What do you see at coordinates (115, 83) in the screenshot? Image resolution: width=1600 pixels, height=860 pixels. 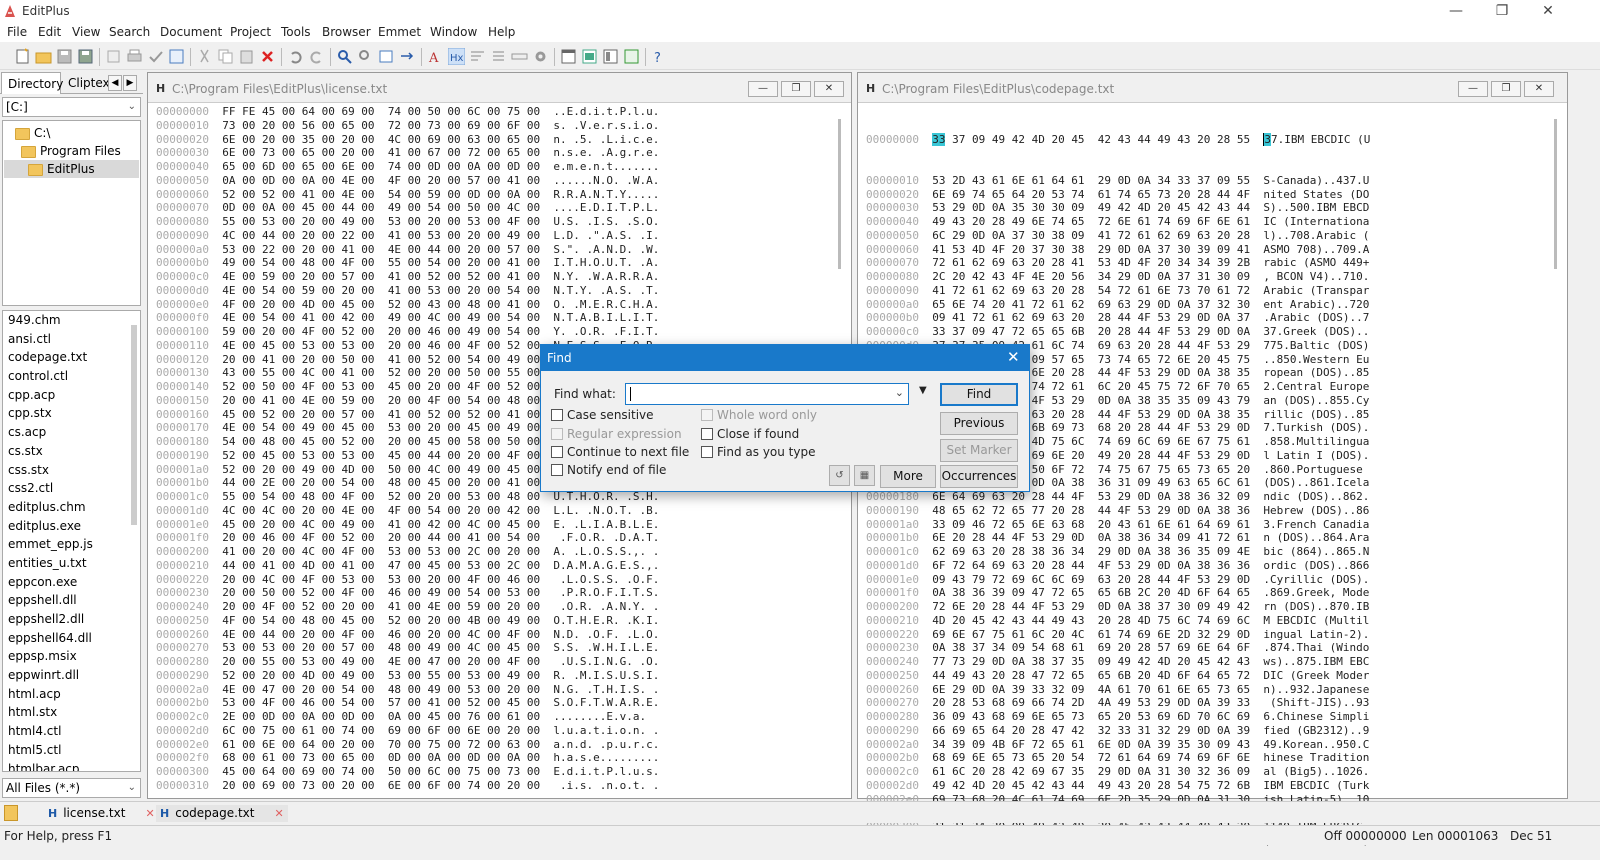 I see `tab-scroll-left-icon: ◀` at bounding box center [115, 83].